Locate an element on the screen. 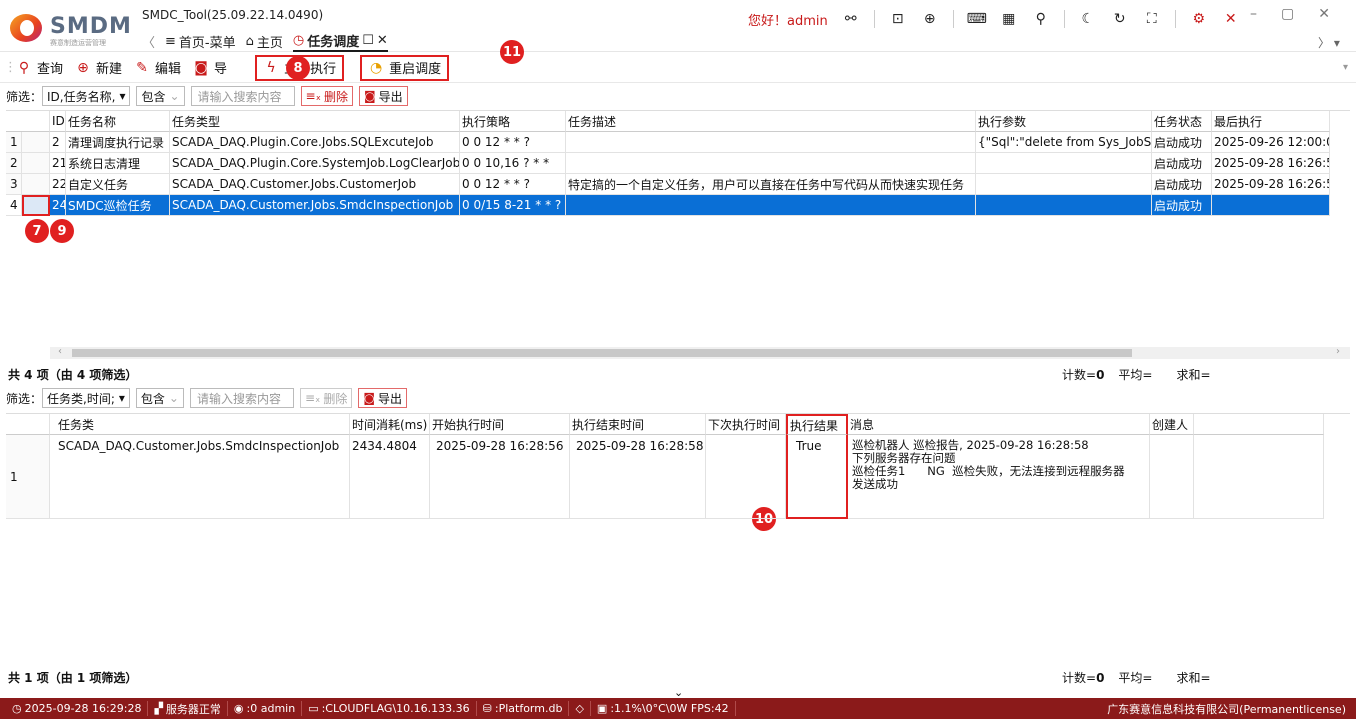  row-number: 2 is located at coordinates (14, 163).